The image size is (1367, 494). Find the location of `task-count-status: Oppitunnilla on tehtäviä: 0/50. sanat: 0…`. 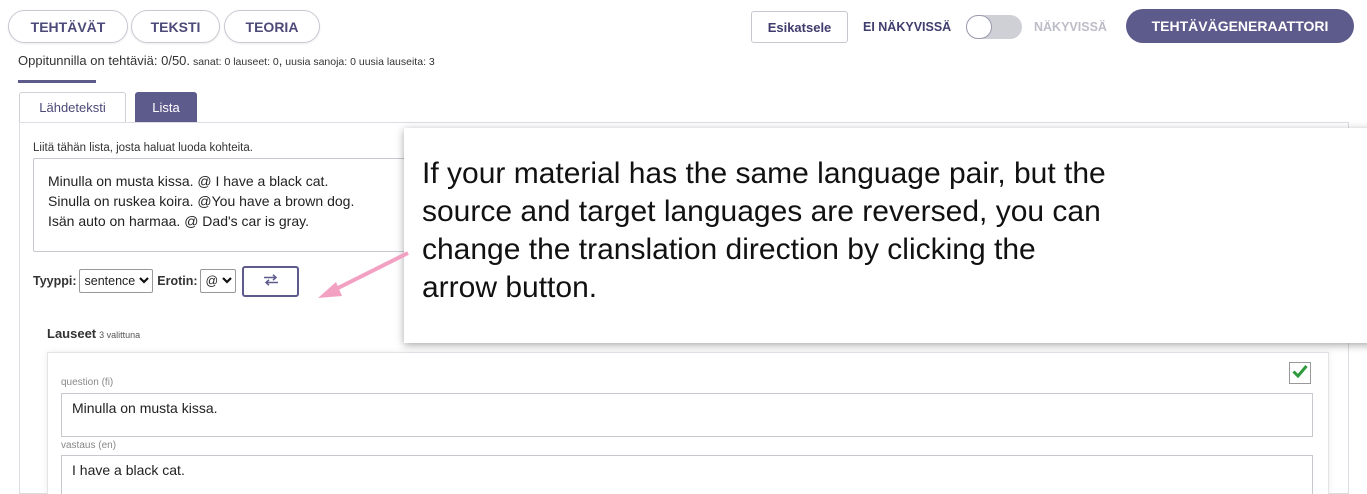

task-count-status: Oppitunnilla on tehtäviä: 0/50. sanat: 0… is located at coordinates (226, 60).